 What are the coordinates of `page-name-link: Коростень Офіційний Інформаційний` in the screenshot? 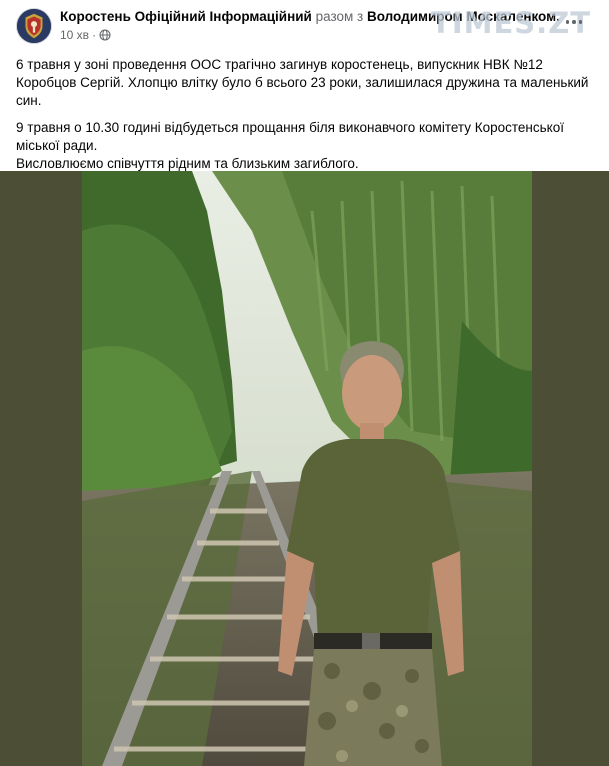 It's located at (186, 16).